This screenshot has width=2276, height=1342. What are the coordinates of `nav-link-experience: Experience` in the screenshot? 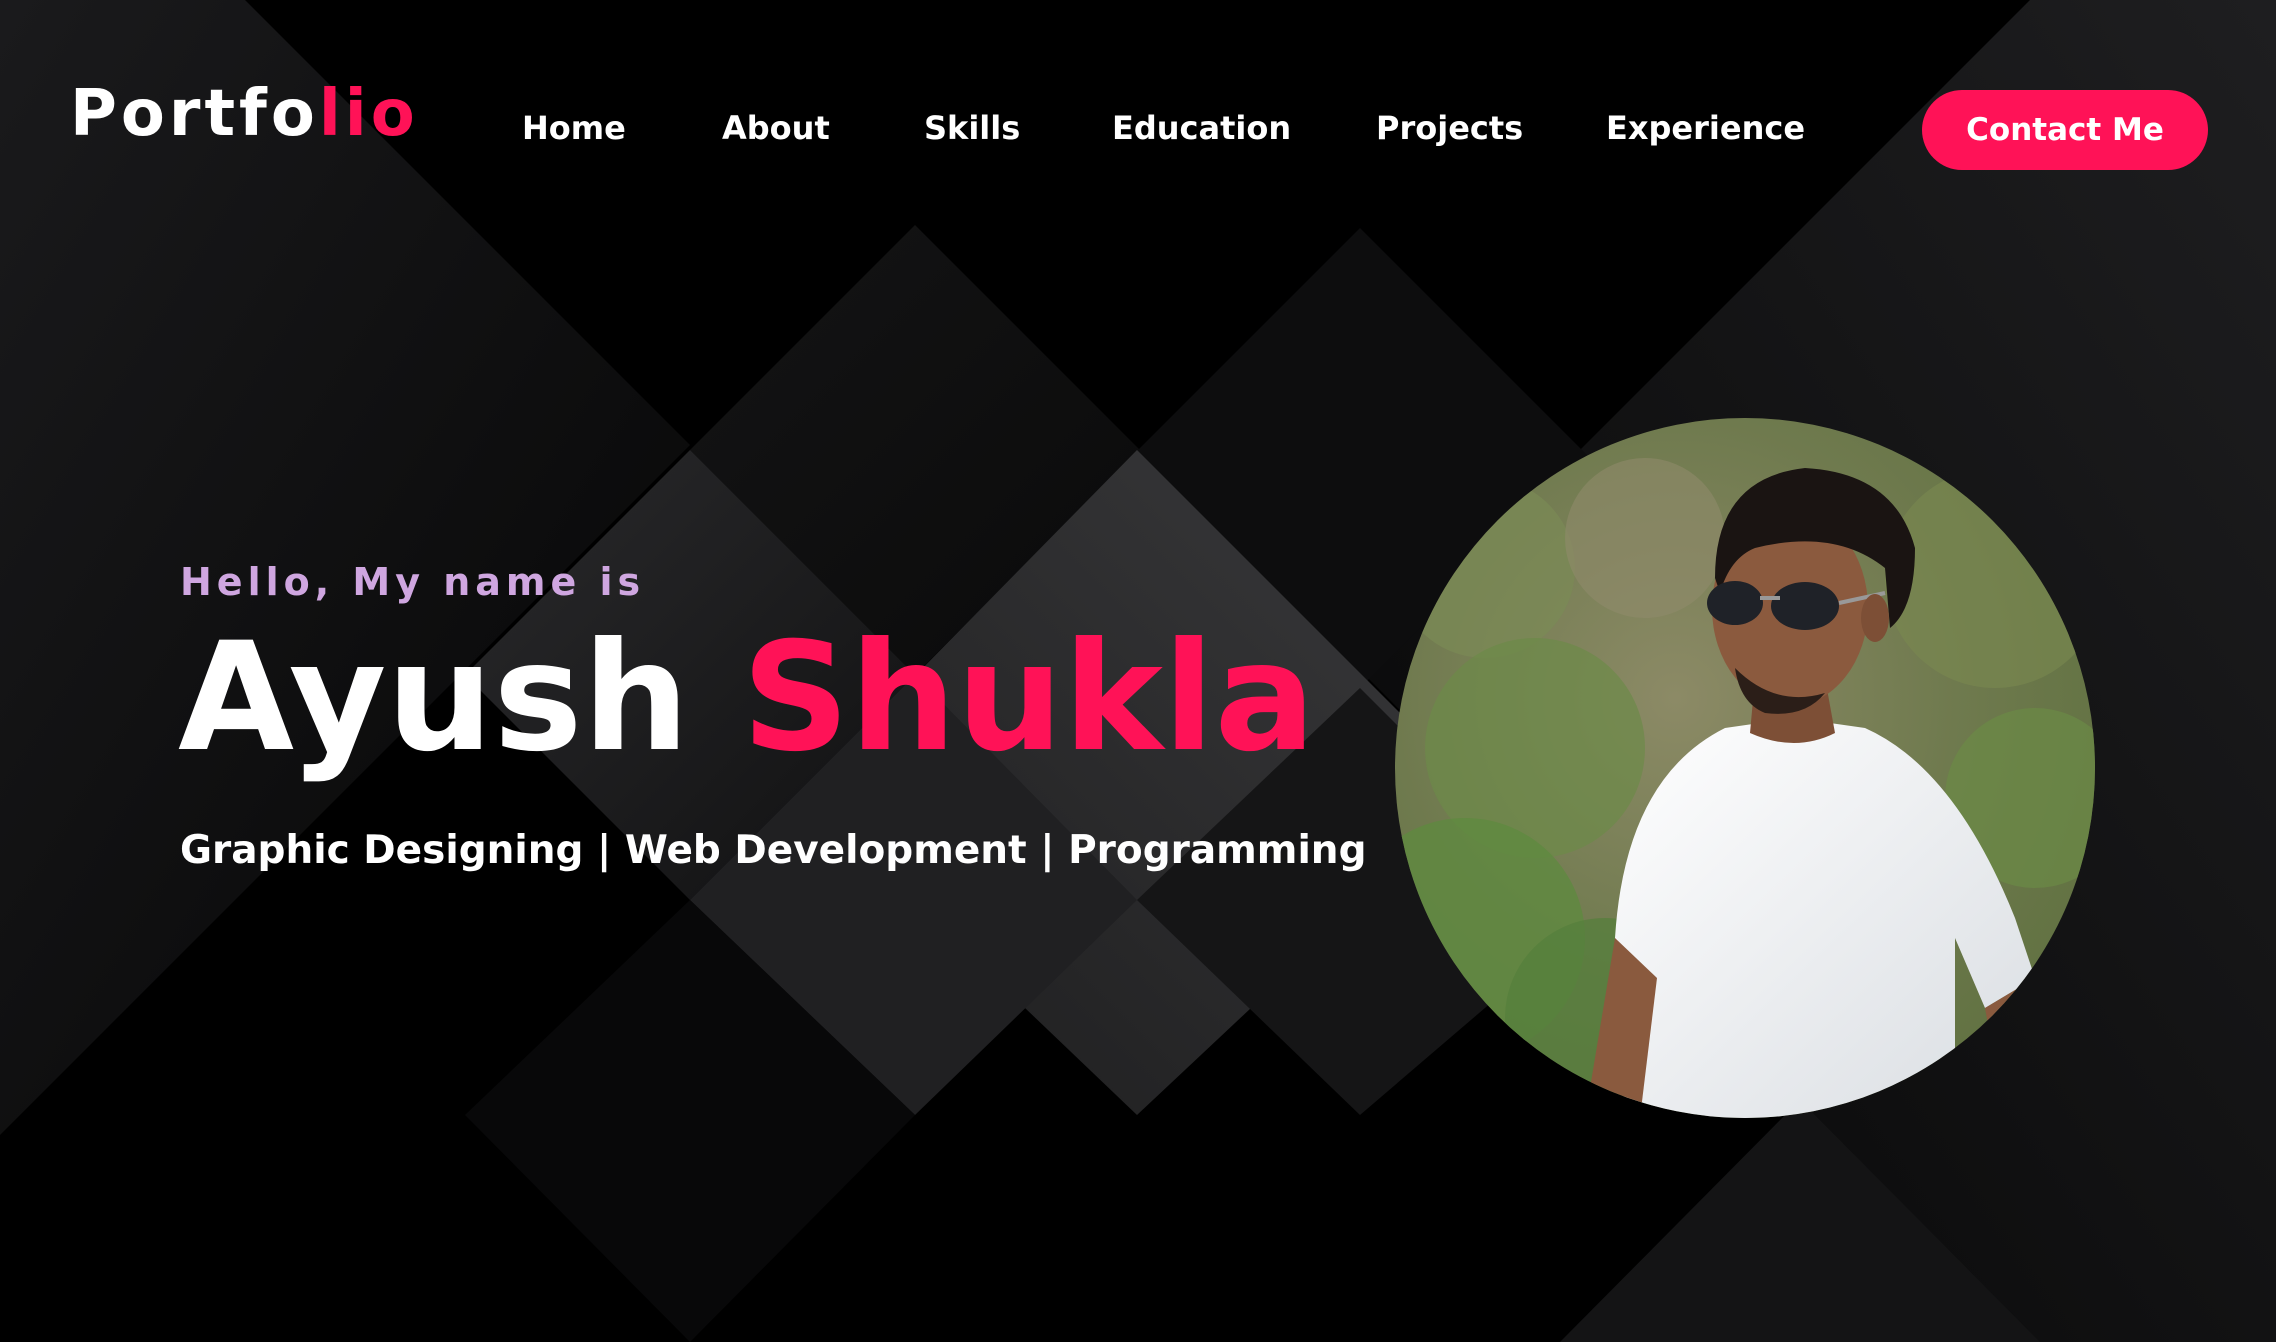 It's located at (1705, 128).